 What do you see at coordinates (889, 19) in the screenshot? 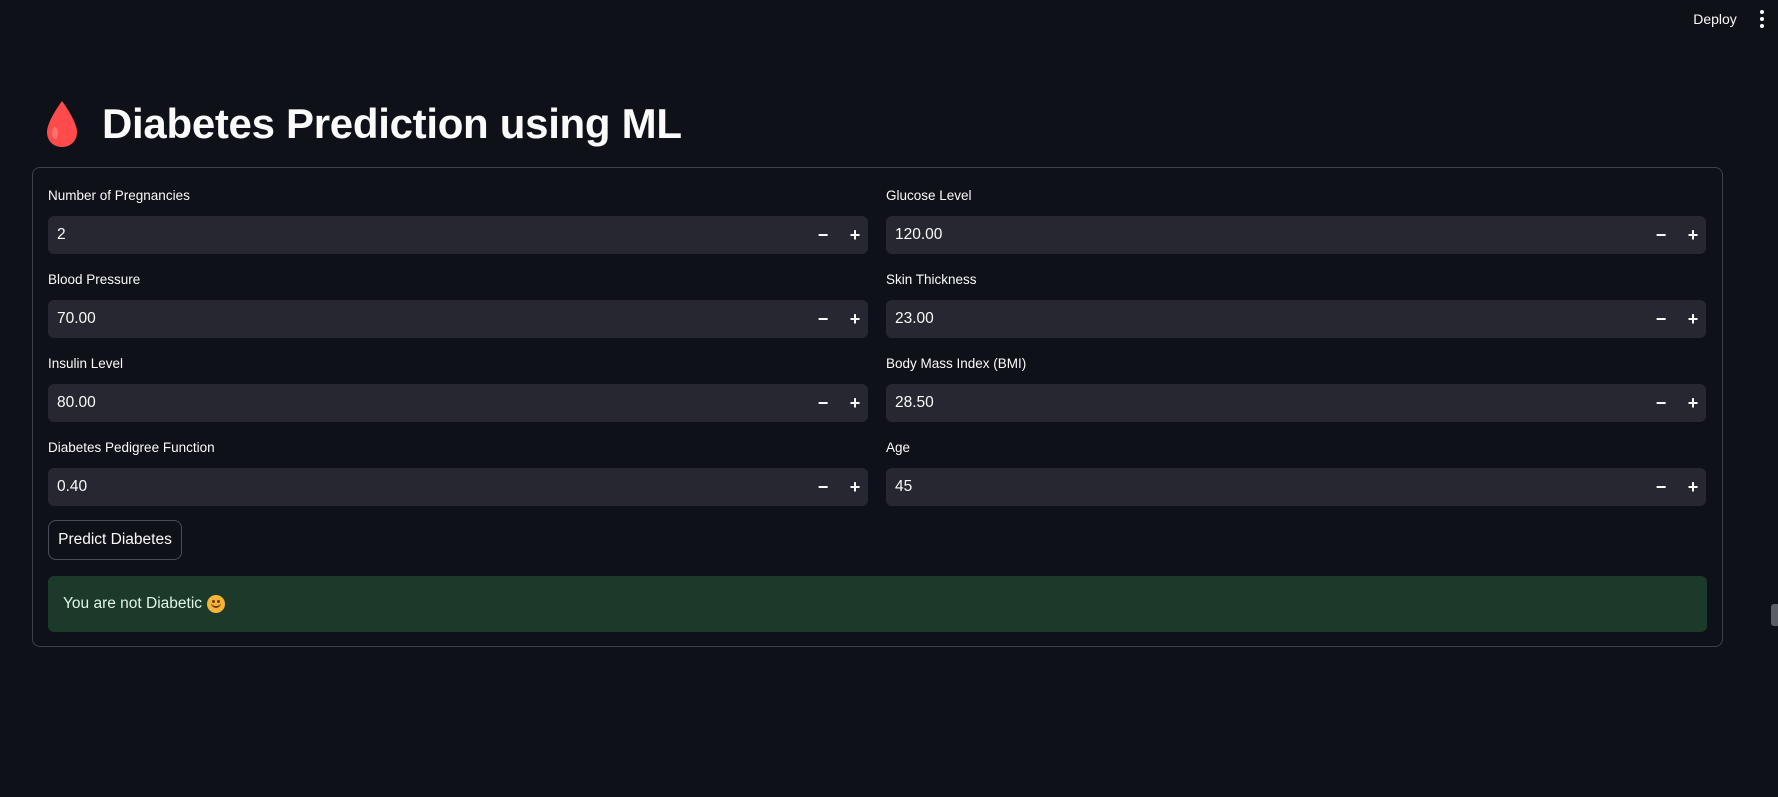
I see `top-toolbar: Deploy` at bounding box center [889, 19].